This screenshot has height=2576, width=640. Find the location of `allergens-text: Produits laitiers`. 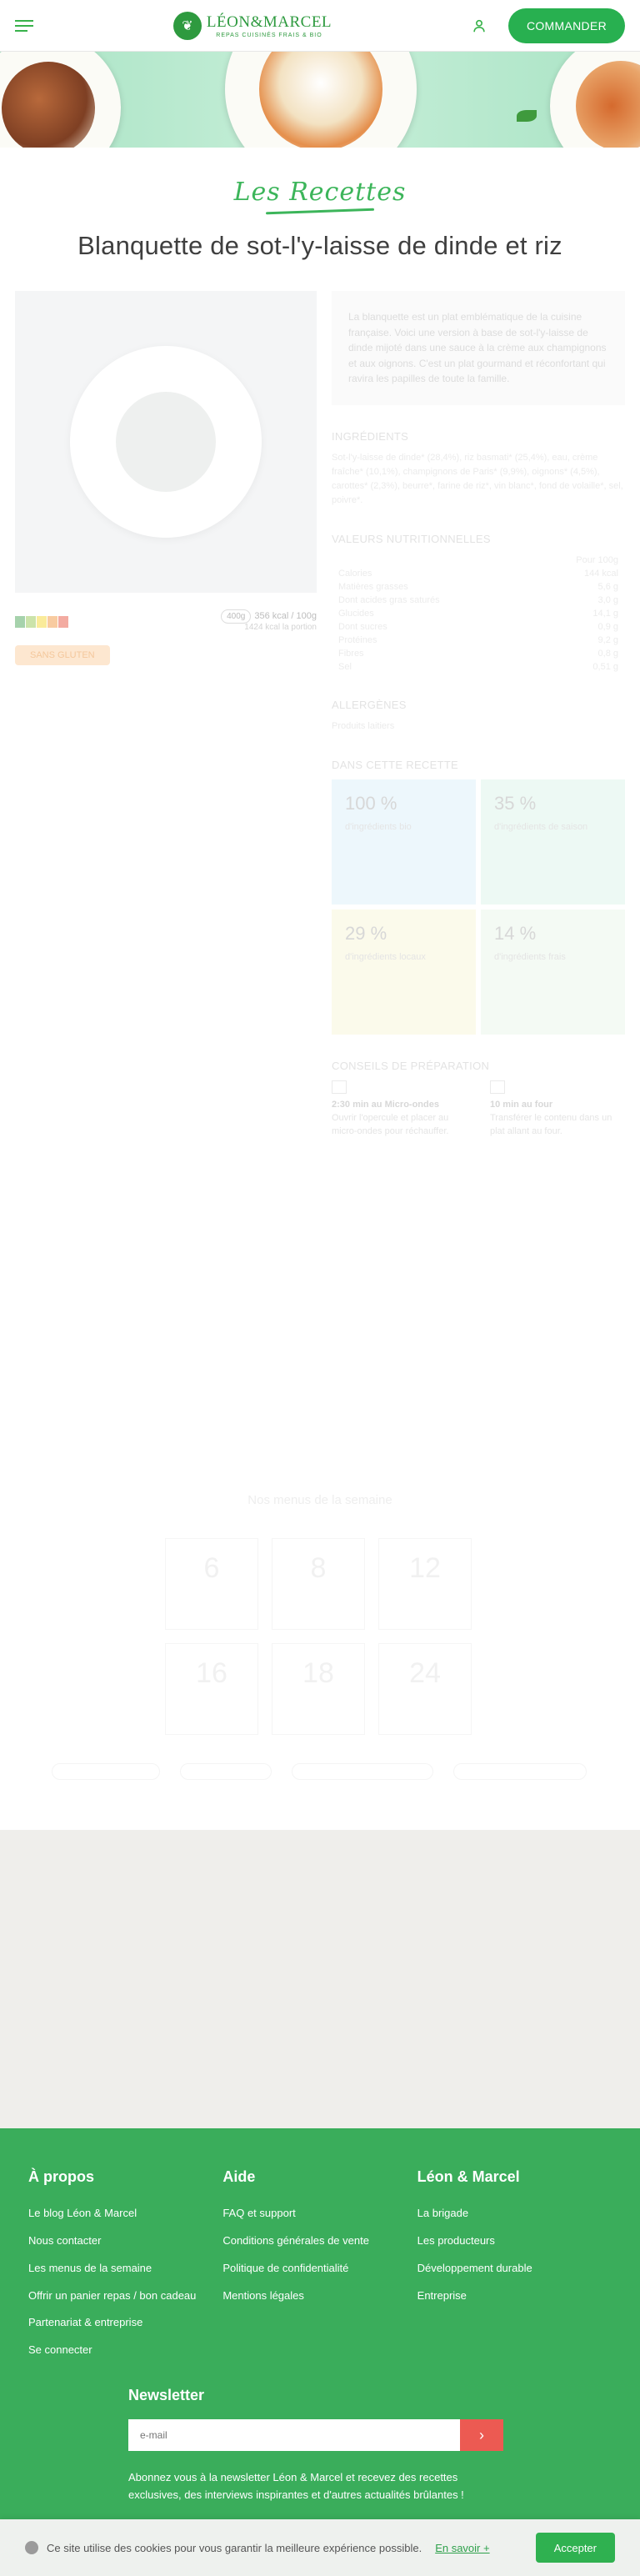

allergens-text: Produits laitiers is located at coordinates (363, 726).